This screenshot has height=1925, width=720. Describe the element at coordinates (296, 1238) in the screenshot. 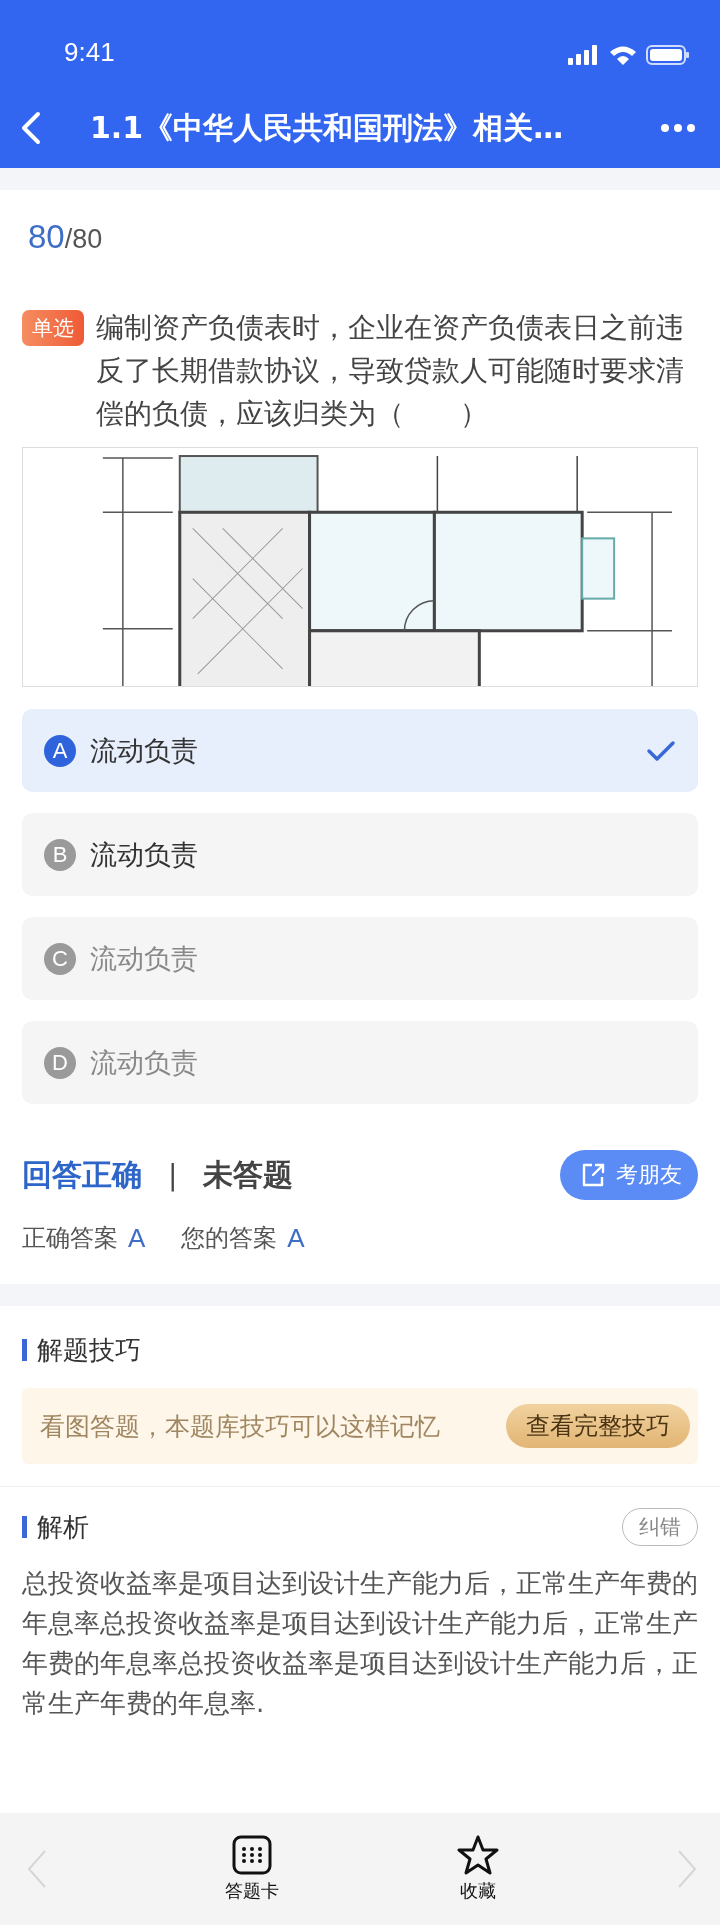

I see `your-answer-value: A` at that location.